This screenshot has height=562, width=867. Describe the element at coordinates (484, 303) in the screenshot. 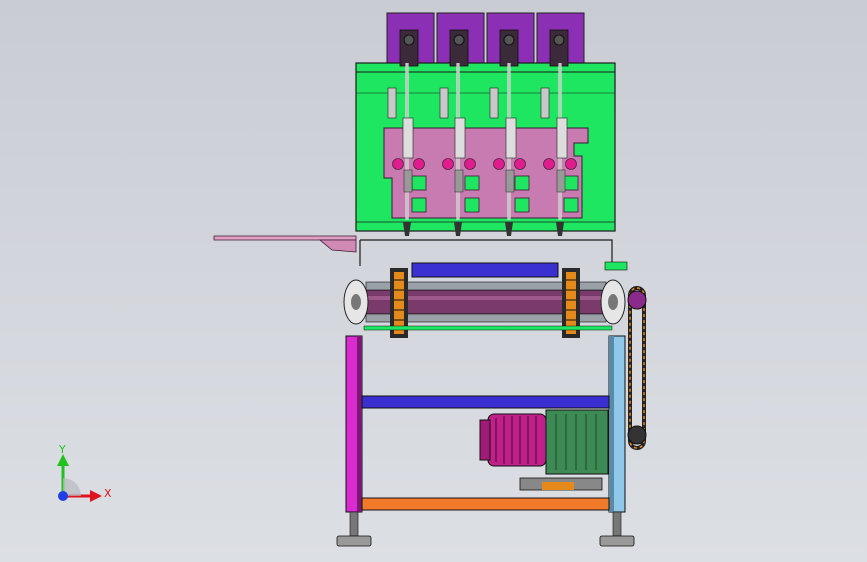

I see `roller-assembly` at that location.